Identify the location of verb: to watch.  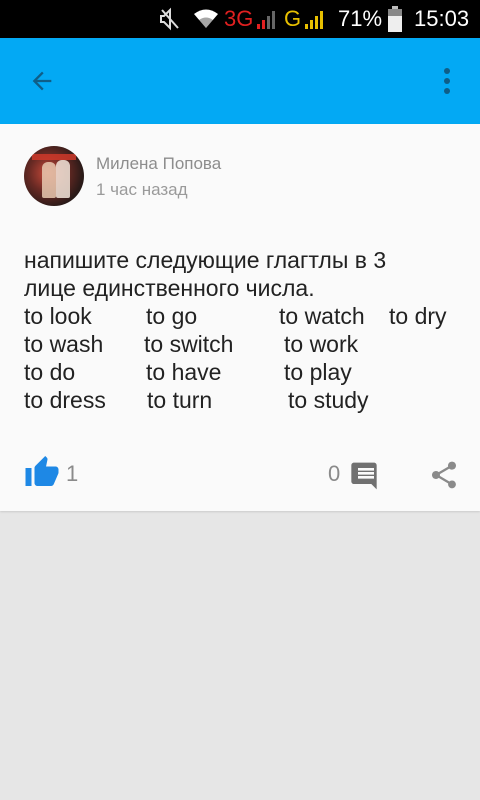
(322, 316).